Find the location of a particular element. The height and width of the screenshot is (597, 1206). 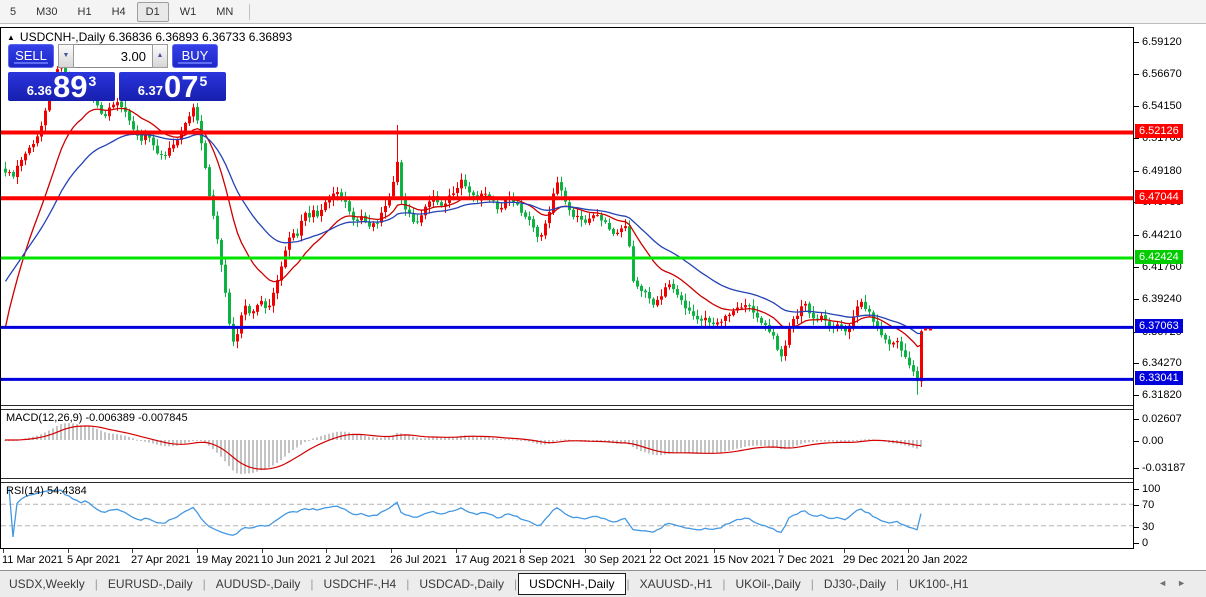

symbol-tab-dj30: DJ30-,Daily is located at coordinates (855, 584).